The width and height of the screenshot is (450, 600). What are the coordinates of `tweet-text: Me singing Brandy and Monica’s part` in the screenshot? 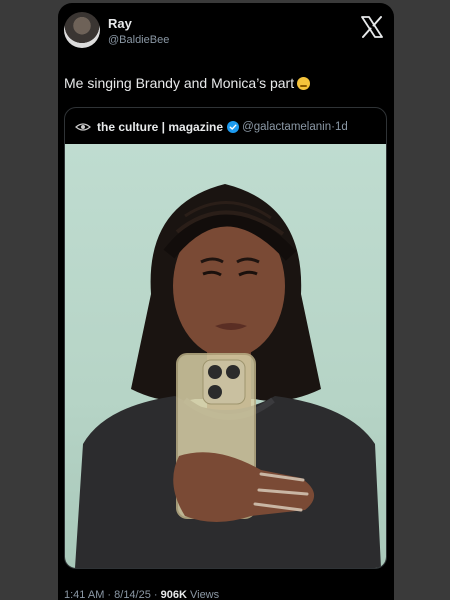 It's located at (187, 83).